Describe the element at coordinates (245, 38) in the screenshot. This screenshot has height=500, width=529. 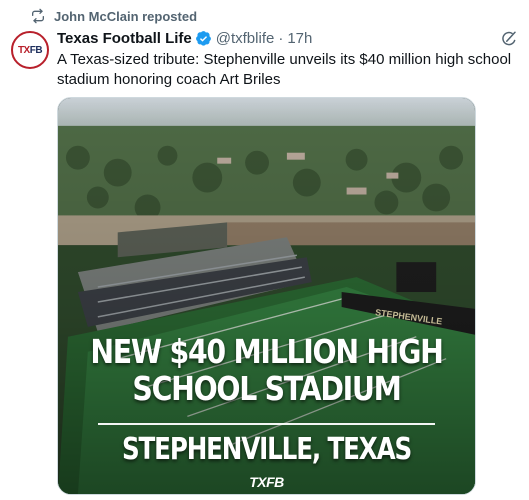
I see `author-handle: @txfblife` at that location.